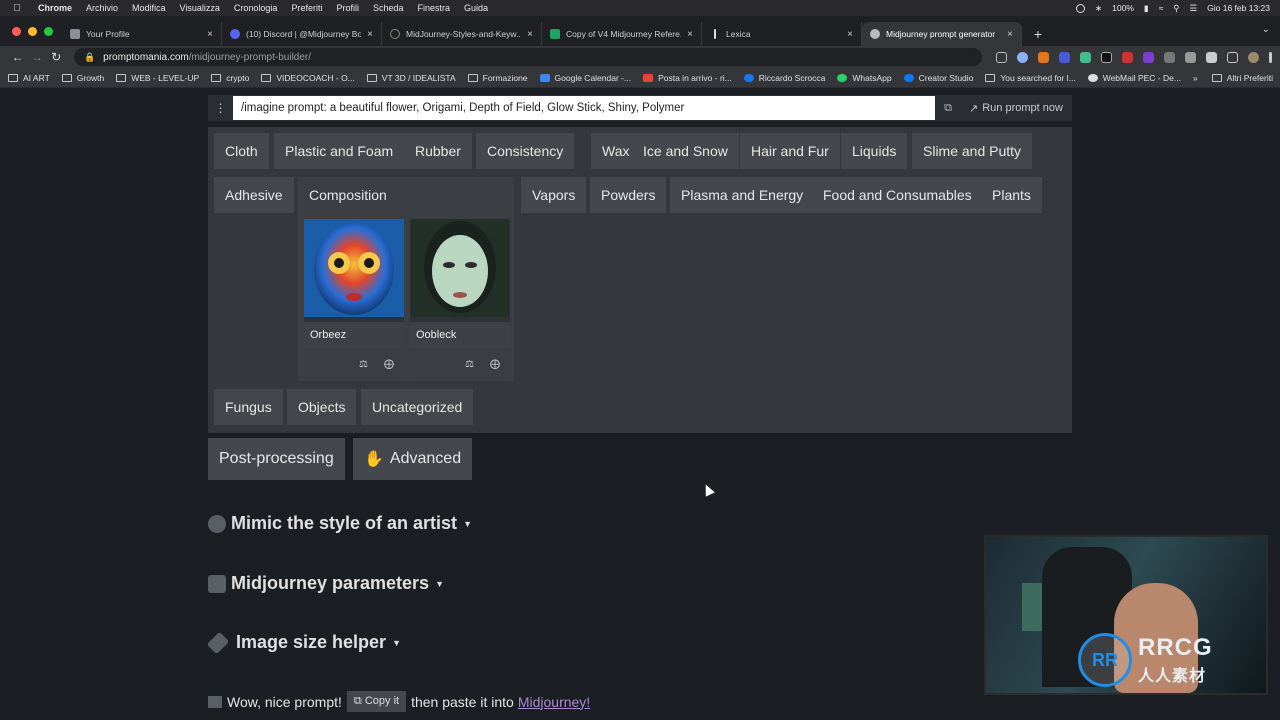  What do you see at coordinates (306, 8) in the screenshot?
I see `menu-preferiti: Preferiti` at bounding box center [306, 8].